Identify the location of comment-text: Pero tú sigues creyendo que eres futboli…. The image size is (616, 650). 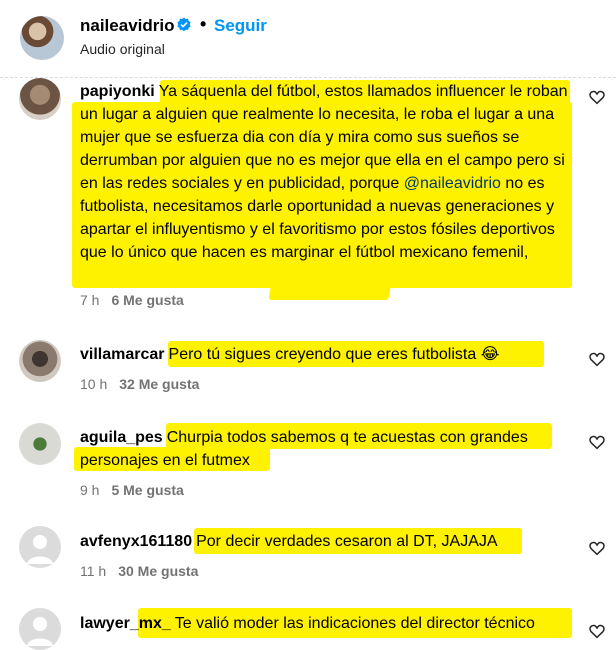
(334, 354).